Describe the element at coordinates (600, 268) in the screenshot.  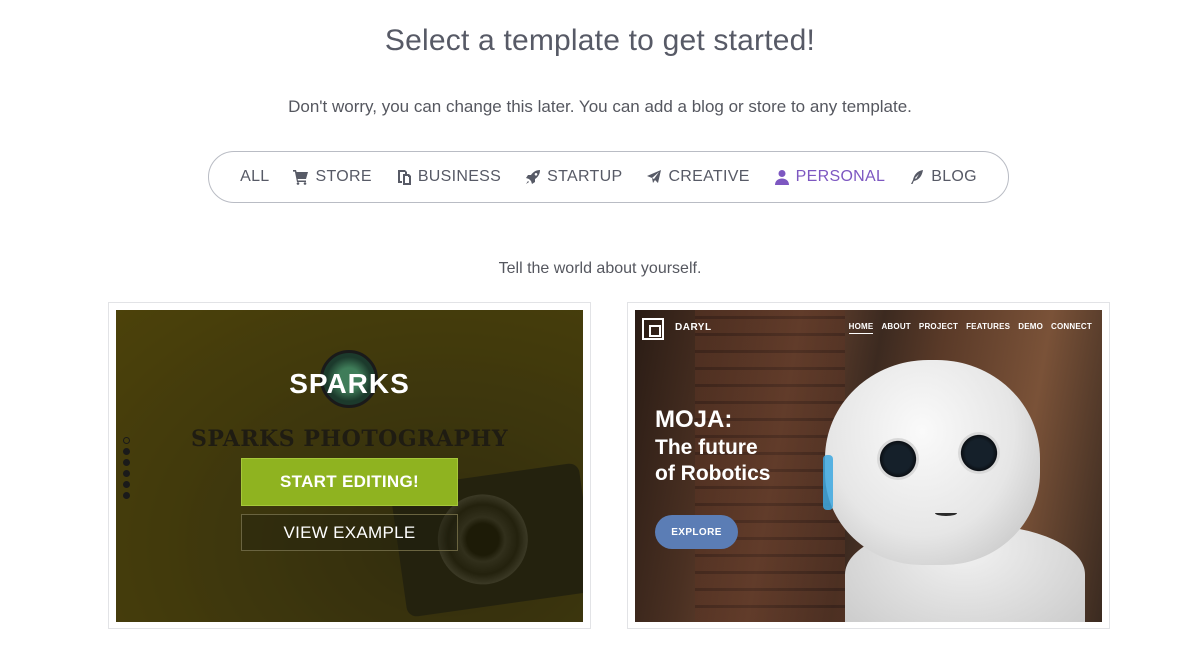
I see `category-tagline: Tell the world about yourself.` at that location.